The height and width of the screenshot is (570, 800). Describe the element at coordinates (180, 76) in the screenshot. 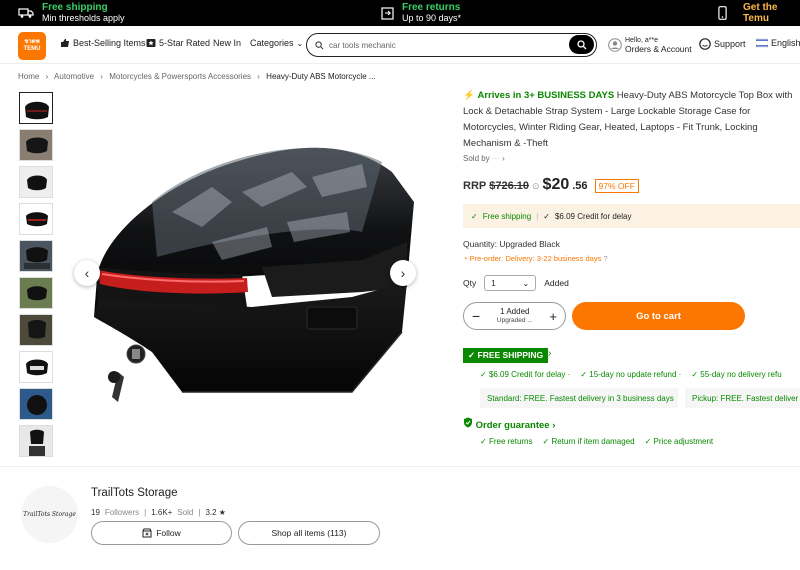

I see `breadcrumb-motorcycles: Motorcycles & Powersports Accessories` at that location.